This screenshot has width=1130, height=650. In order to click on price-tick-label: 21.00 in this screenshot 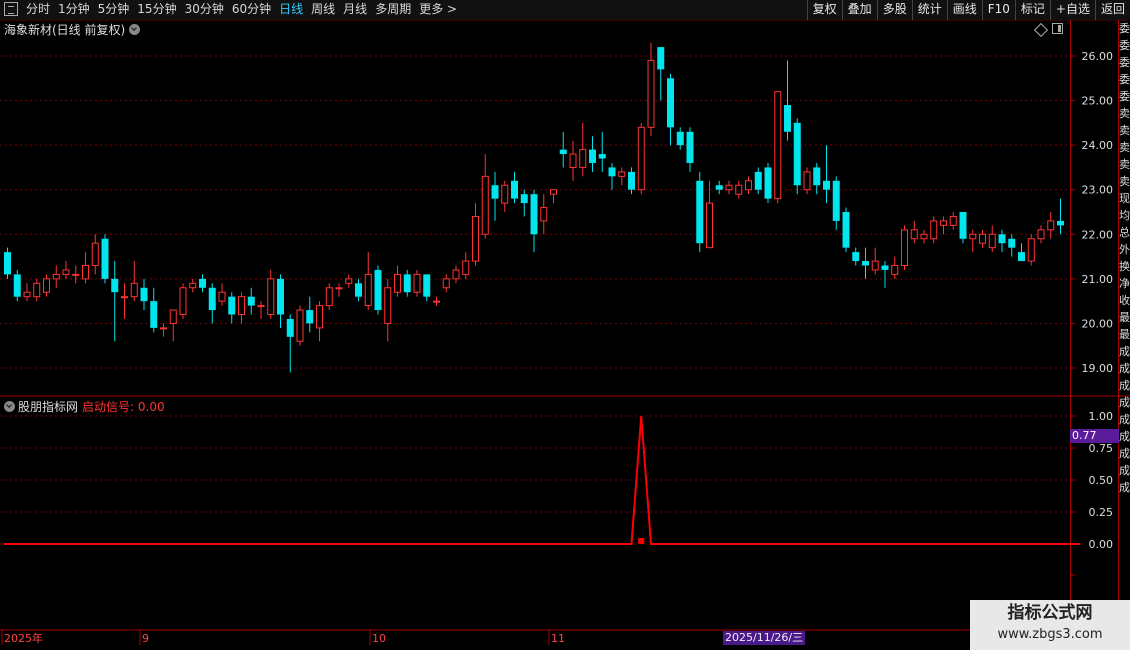, I will do `click(1098, 279)`.